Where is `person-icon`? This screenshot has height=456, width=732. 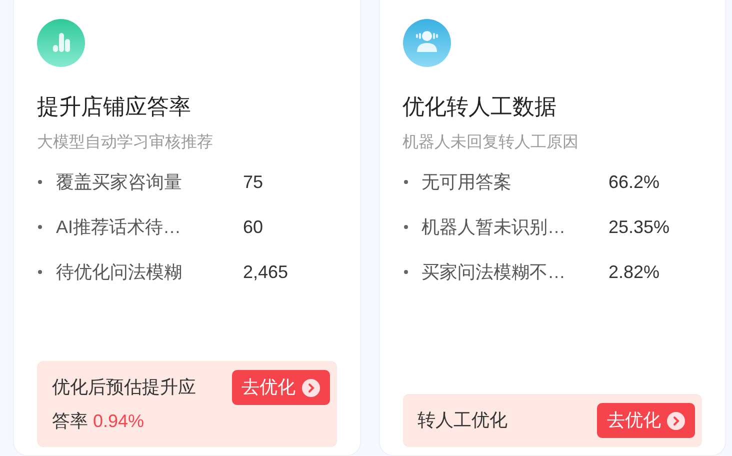 person-icon is located at coordinates (426, 43).